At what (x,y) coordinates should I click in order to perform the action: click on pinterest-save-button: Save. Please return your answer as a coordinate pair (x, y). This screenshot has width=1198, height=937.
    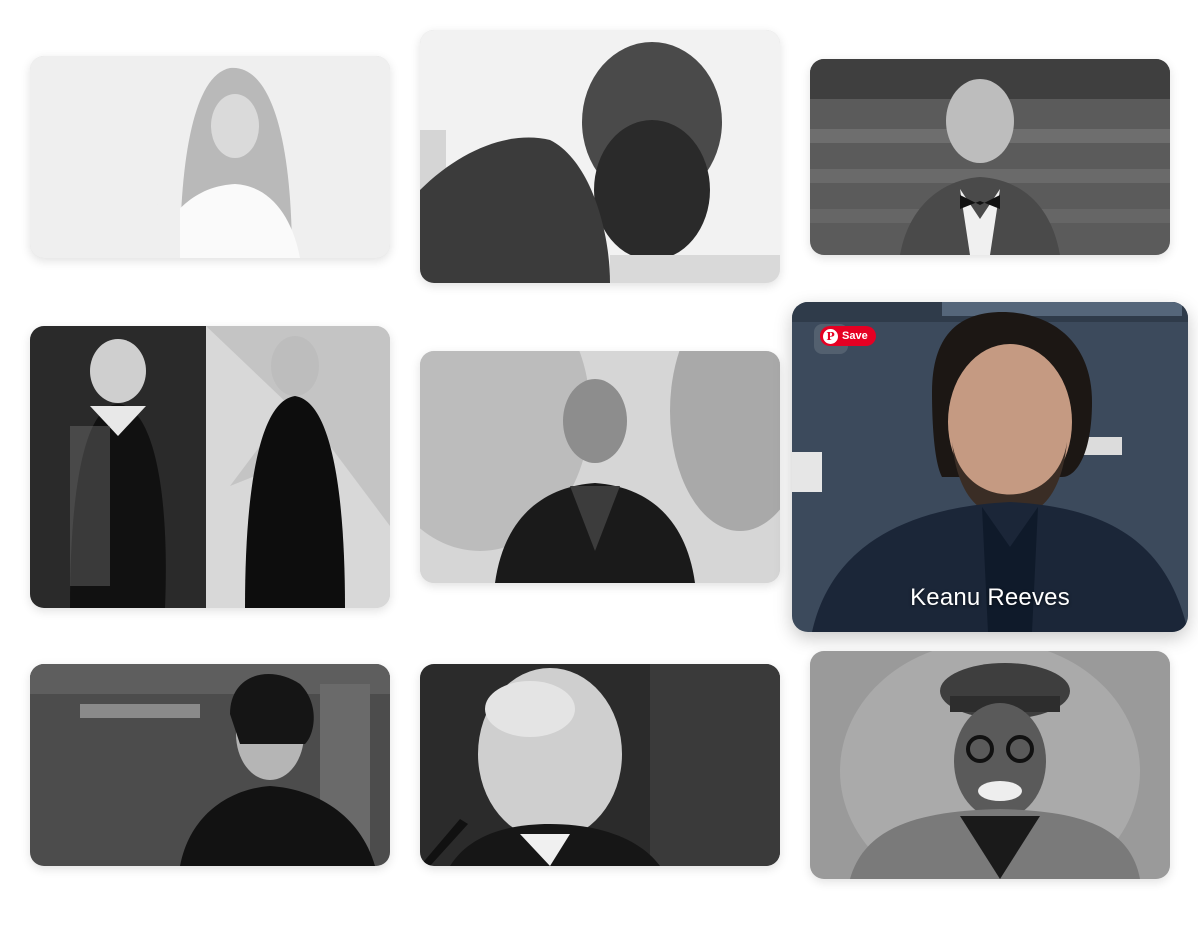
    Looking at the image, I should click on (848, 336).